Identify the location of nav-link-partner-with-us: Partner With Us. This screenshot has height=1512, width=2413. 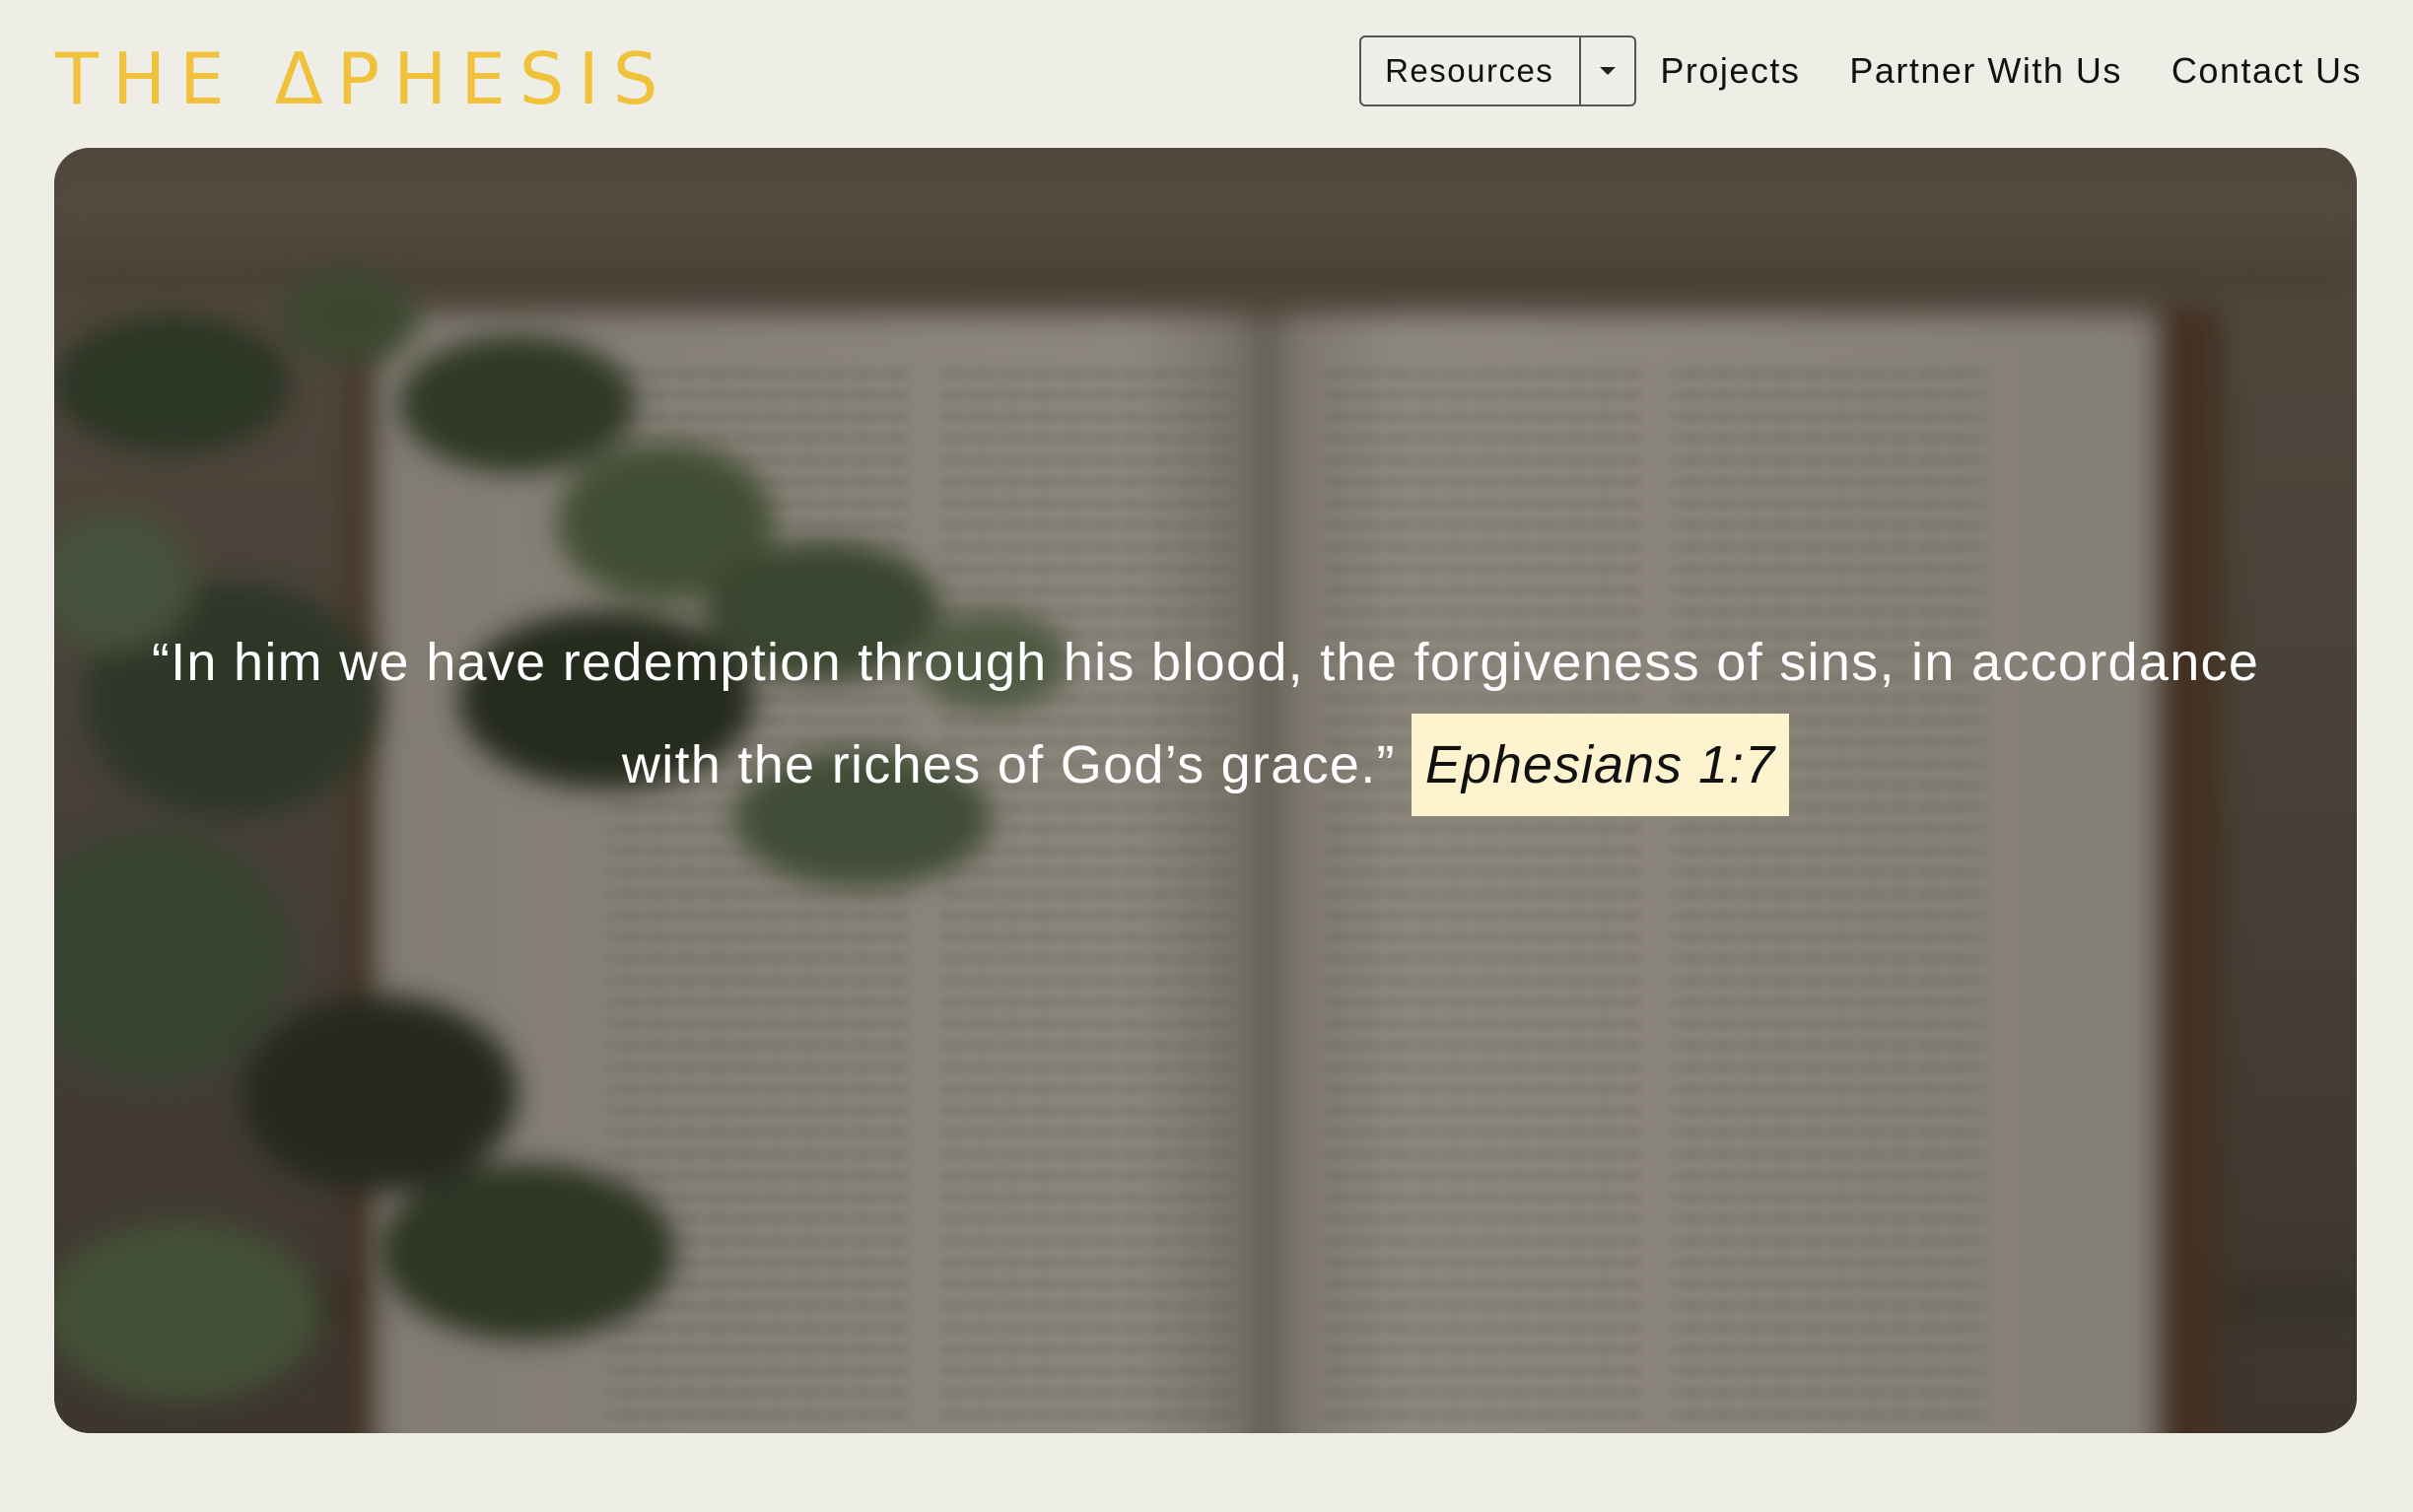
(1986, 71).